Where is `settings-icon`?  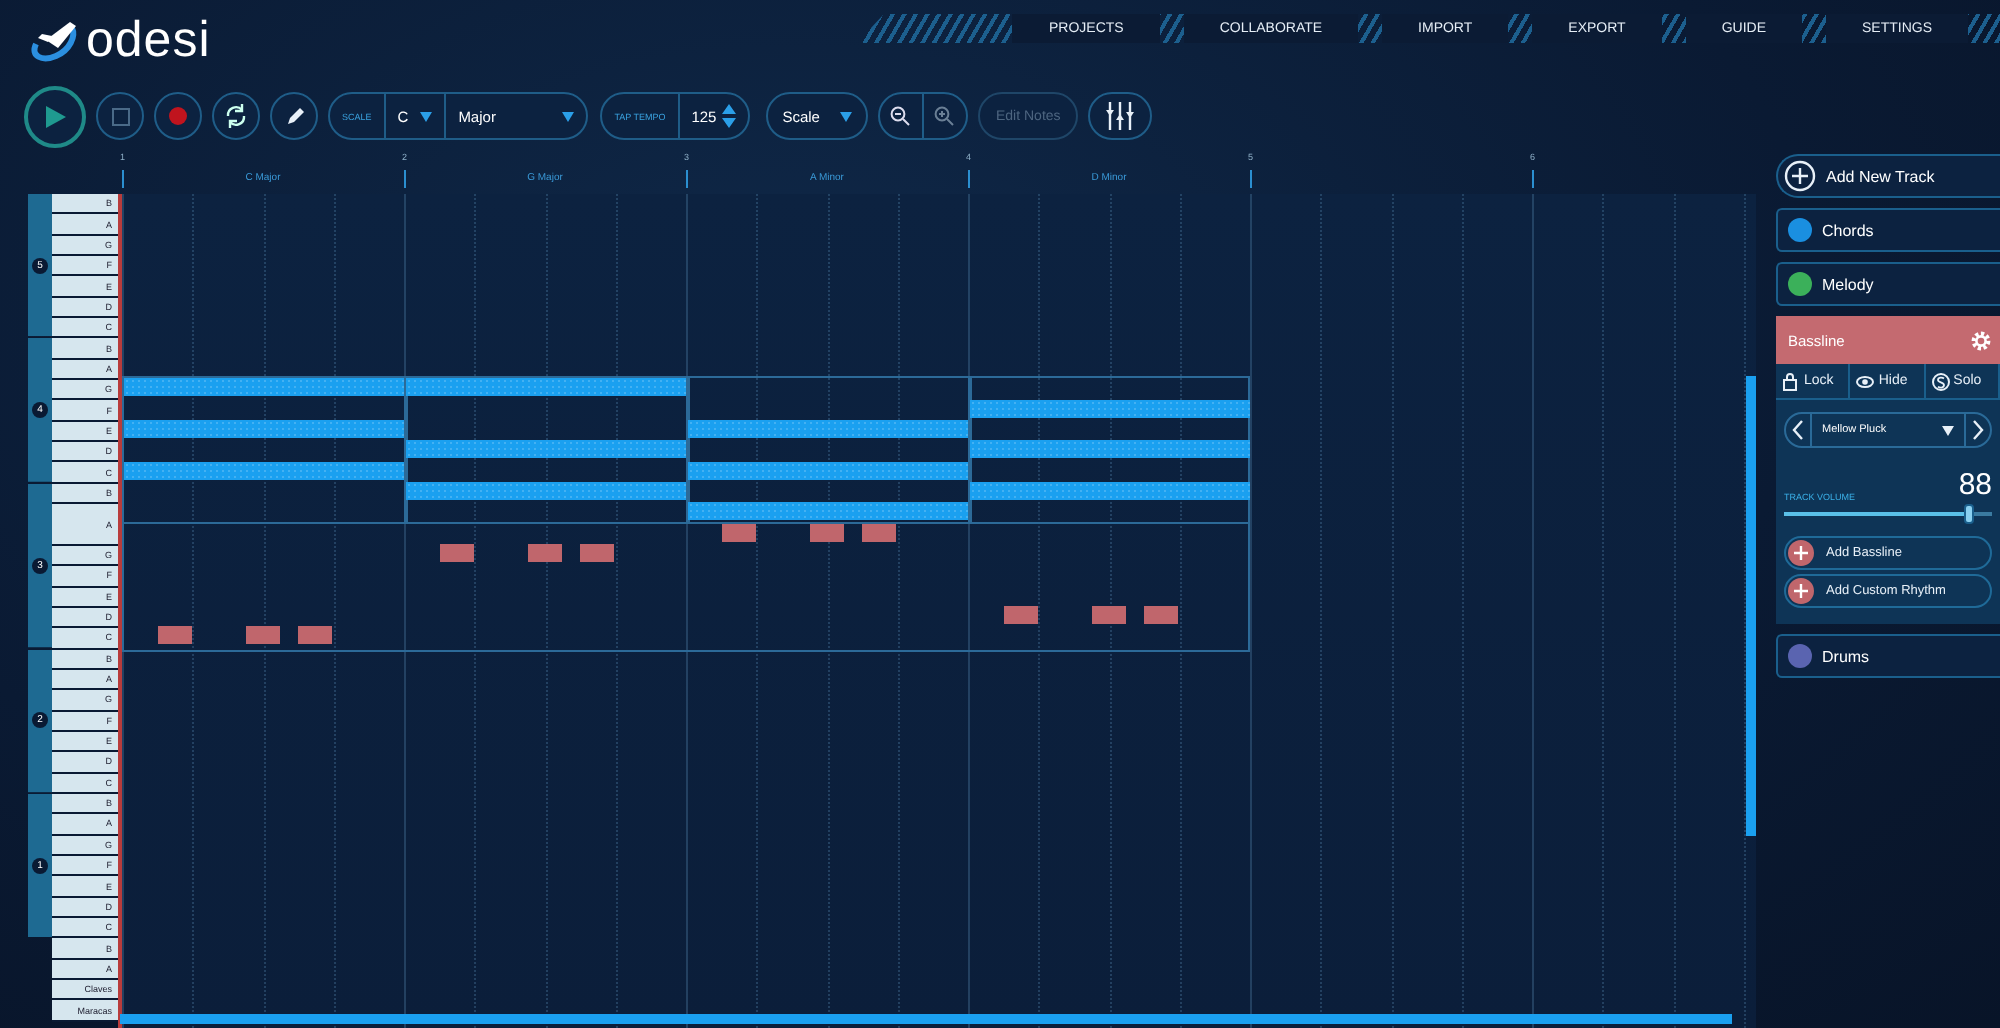
settings-icon is located at coordinates (1981, 340).